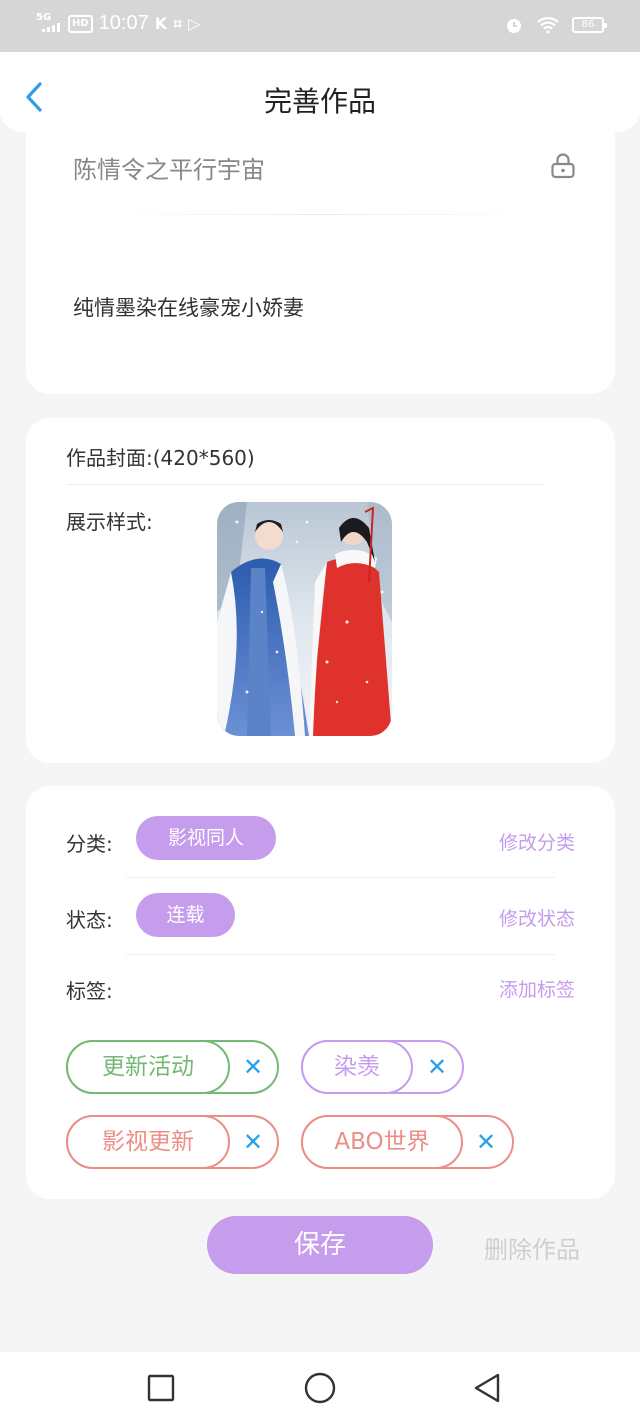 The width and height of the screenshot is (640, 1427). Describe the element at coordinates (340, 877) in the screenshot. I see `category-divider` at that location.